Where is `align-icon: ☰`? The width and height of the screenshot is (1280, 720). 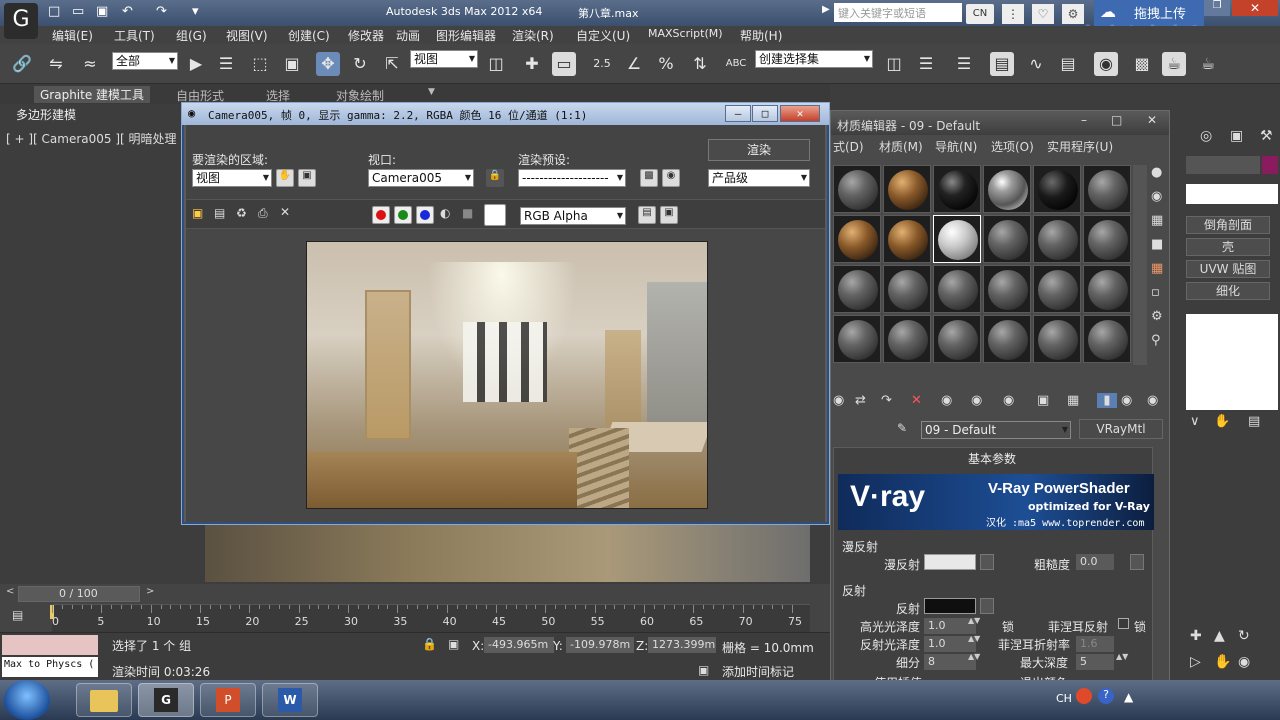
align-icon: ☰ is located at coordinates (926, 64).